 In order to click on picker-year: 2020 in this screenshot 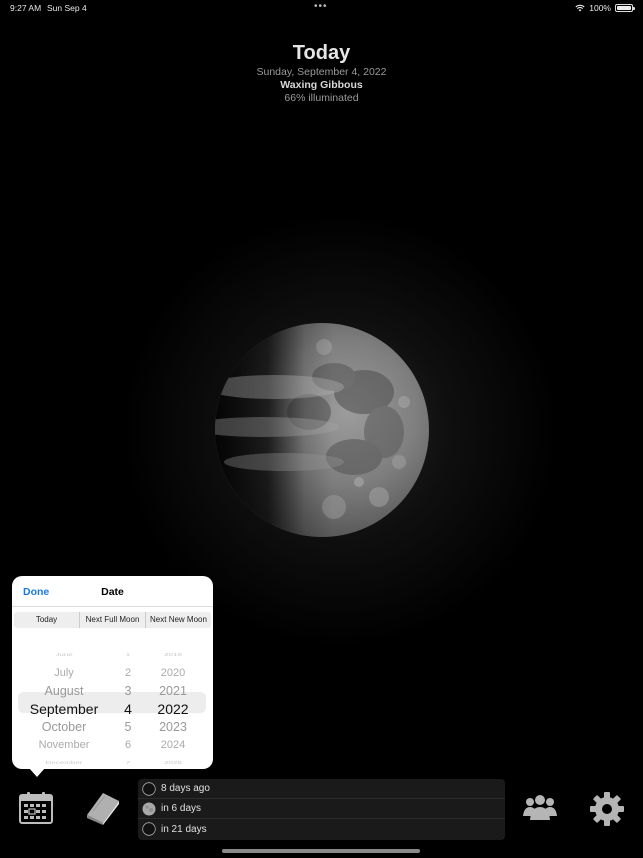, I will do `click(173, 673)`.